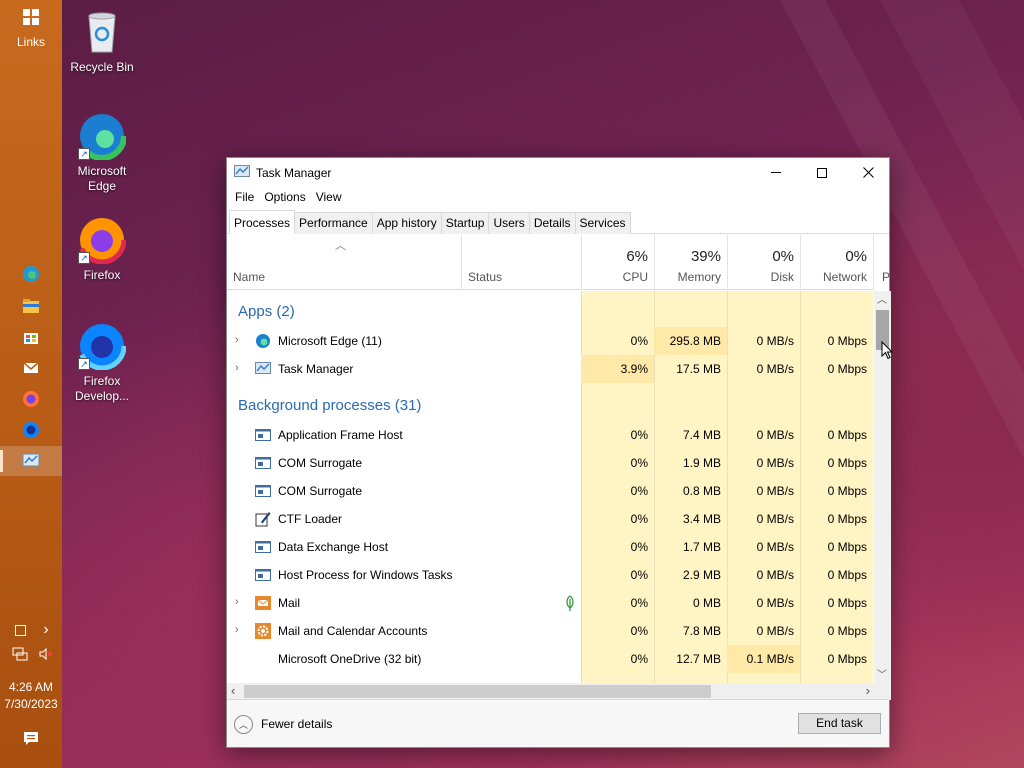  Describe the element at coordinates (465, 223) in the screenshot. I see `tab-startup: Startup` at that location.